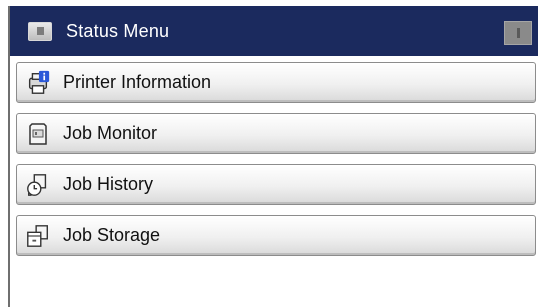  I want to click on printer-info-icon, so click(38, 83).